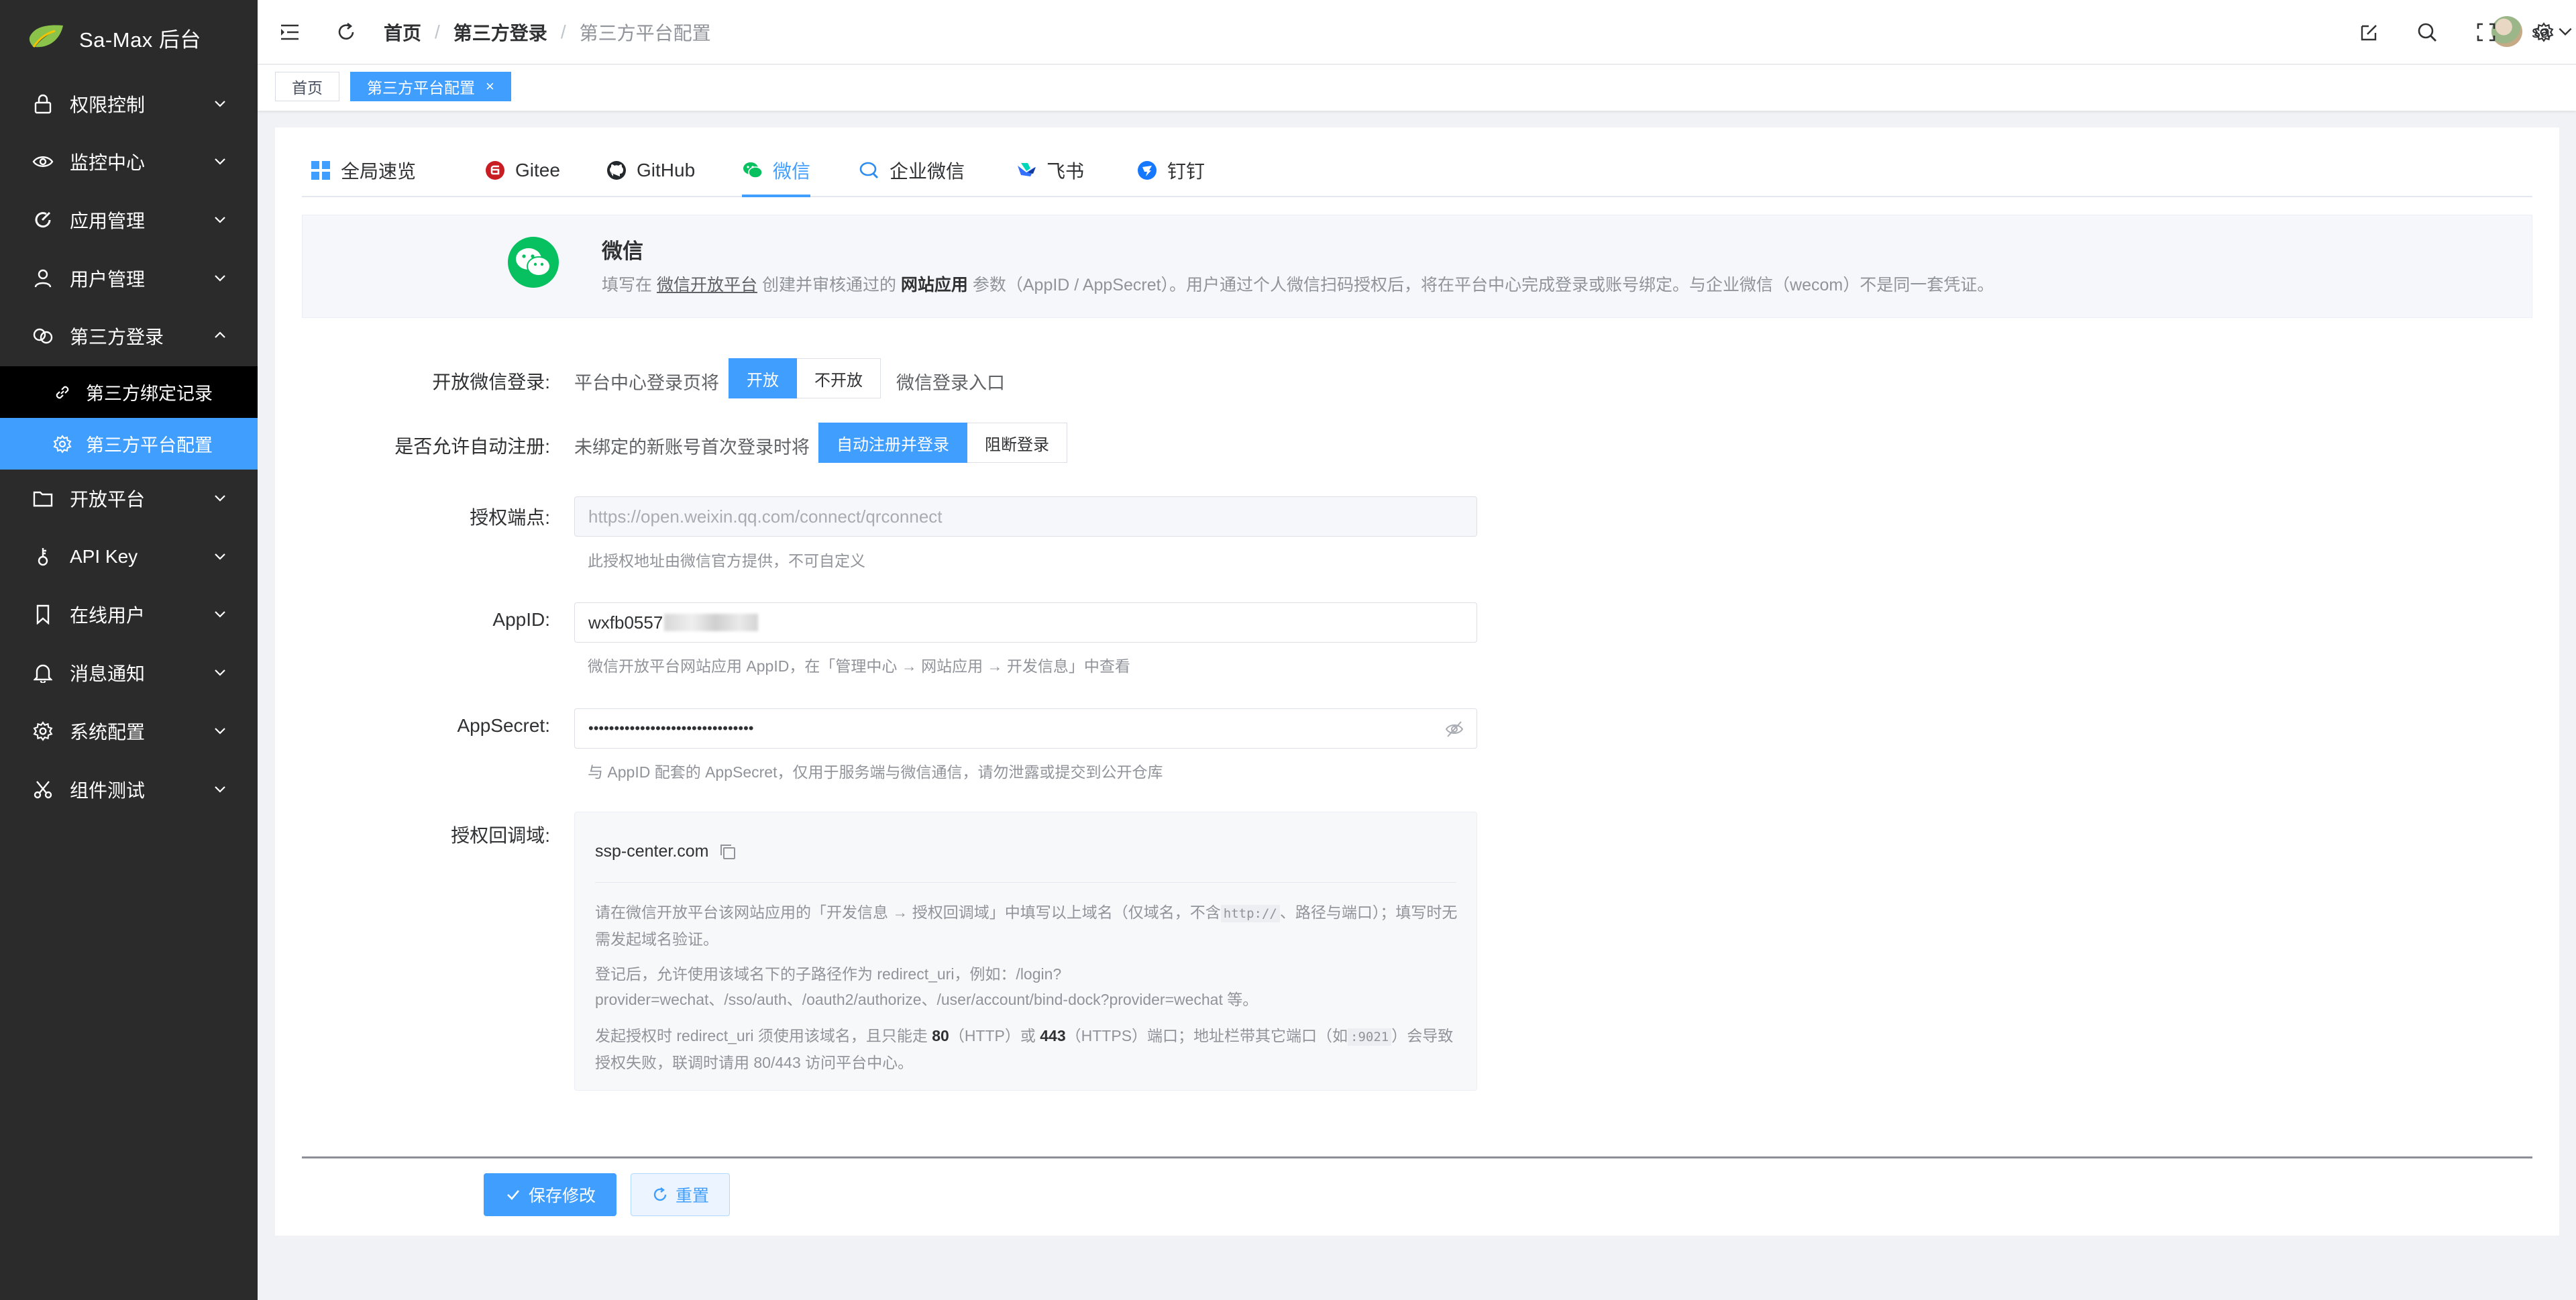 The image size is (2576, 1300). Describe the element at coordinates (129, 790) in the screenshot. I see `sidebar-item-component-test: 组件测试` at that location.